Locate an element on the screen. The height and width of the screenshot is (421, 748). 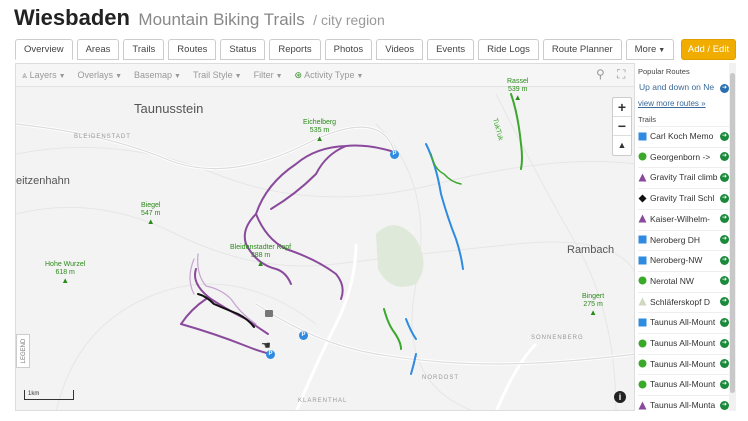
trail-list-item: Neroberg DH ➜ is located at coordinates (683, 239).